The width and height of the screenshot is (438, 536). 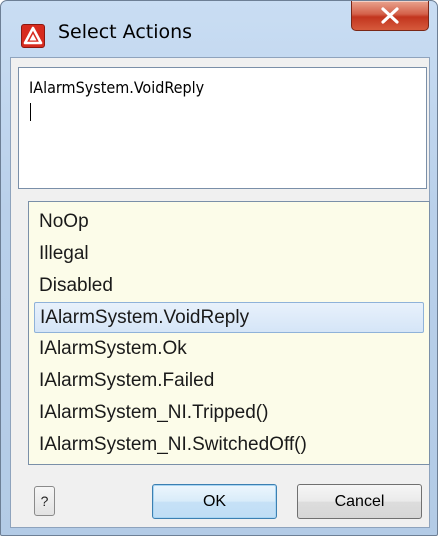 What do you see at coordinates (229, 286) in the screenshot?
I see `list-item: Disabled` at bounding box center [229, 286].